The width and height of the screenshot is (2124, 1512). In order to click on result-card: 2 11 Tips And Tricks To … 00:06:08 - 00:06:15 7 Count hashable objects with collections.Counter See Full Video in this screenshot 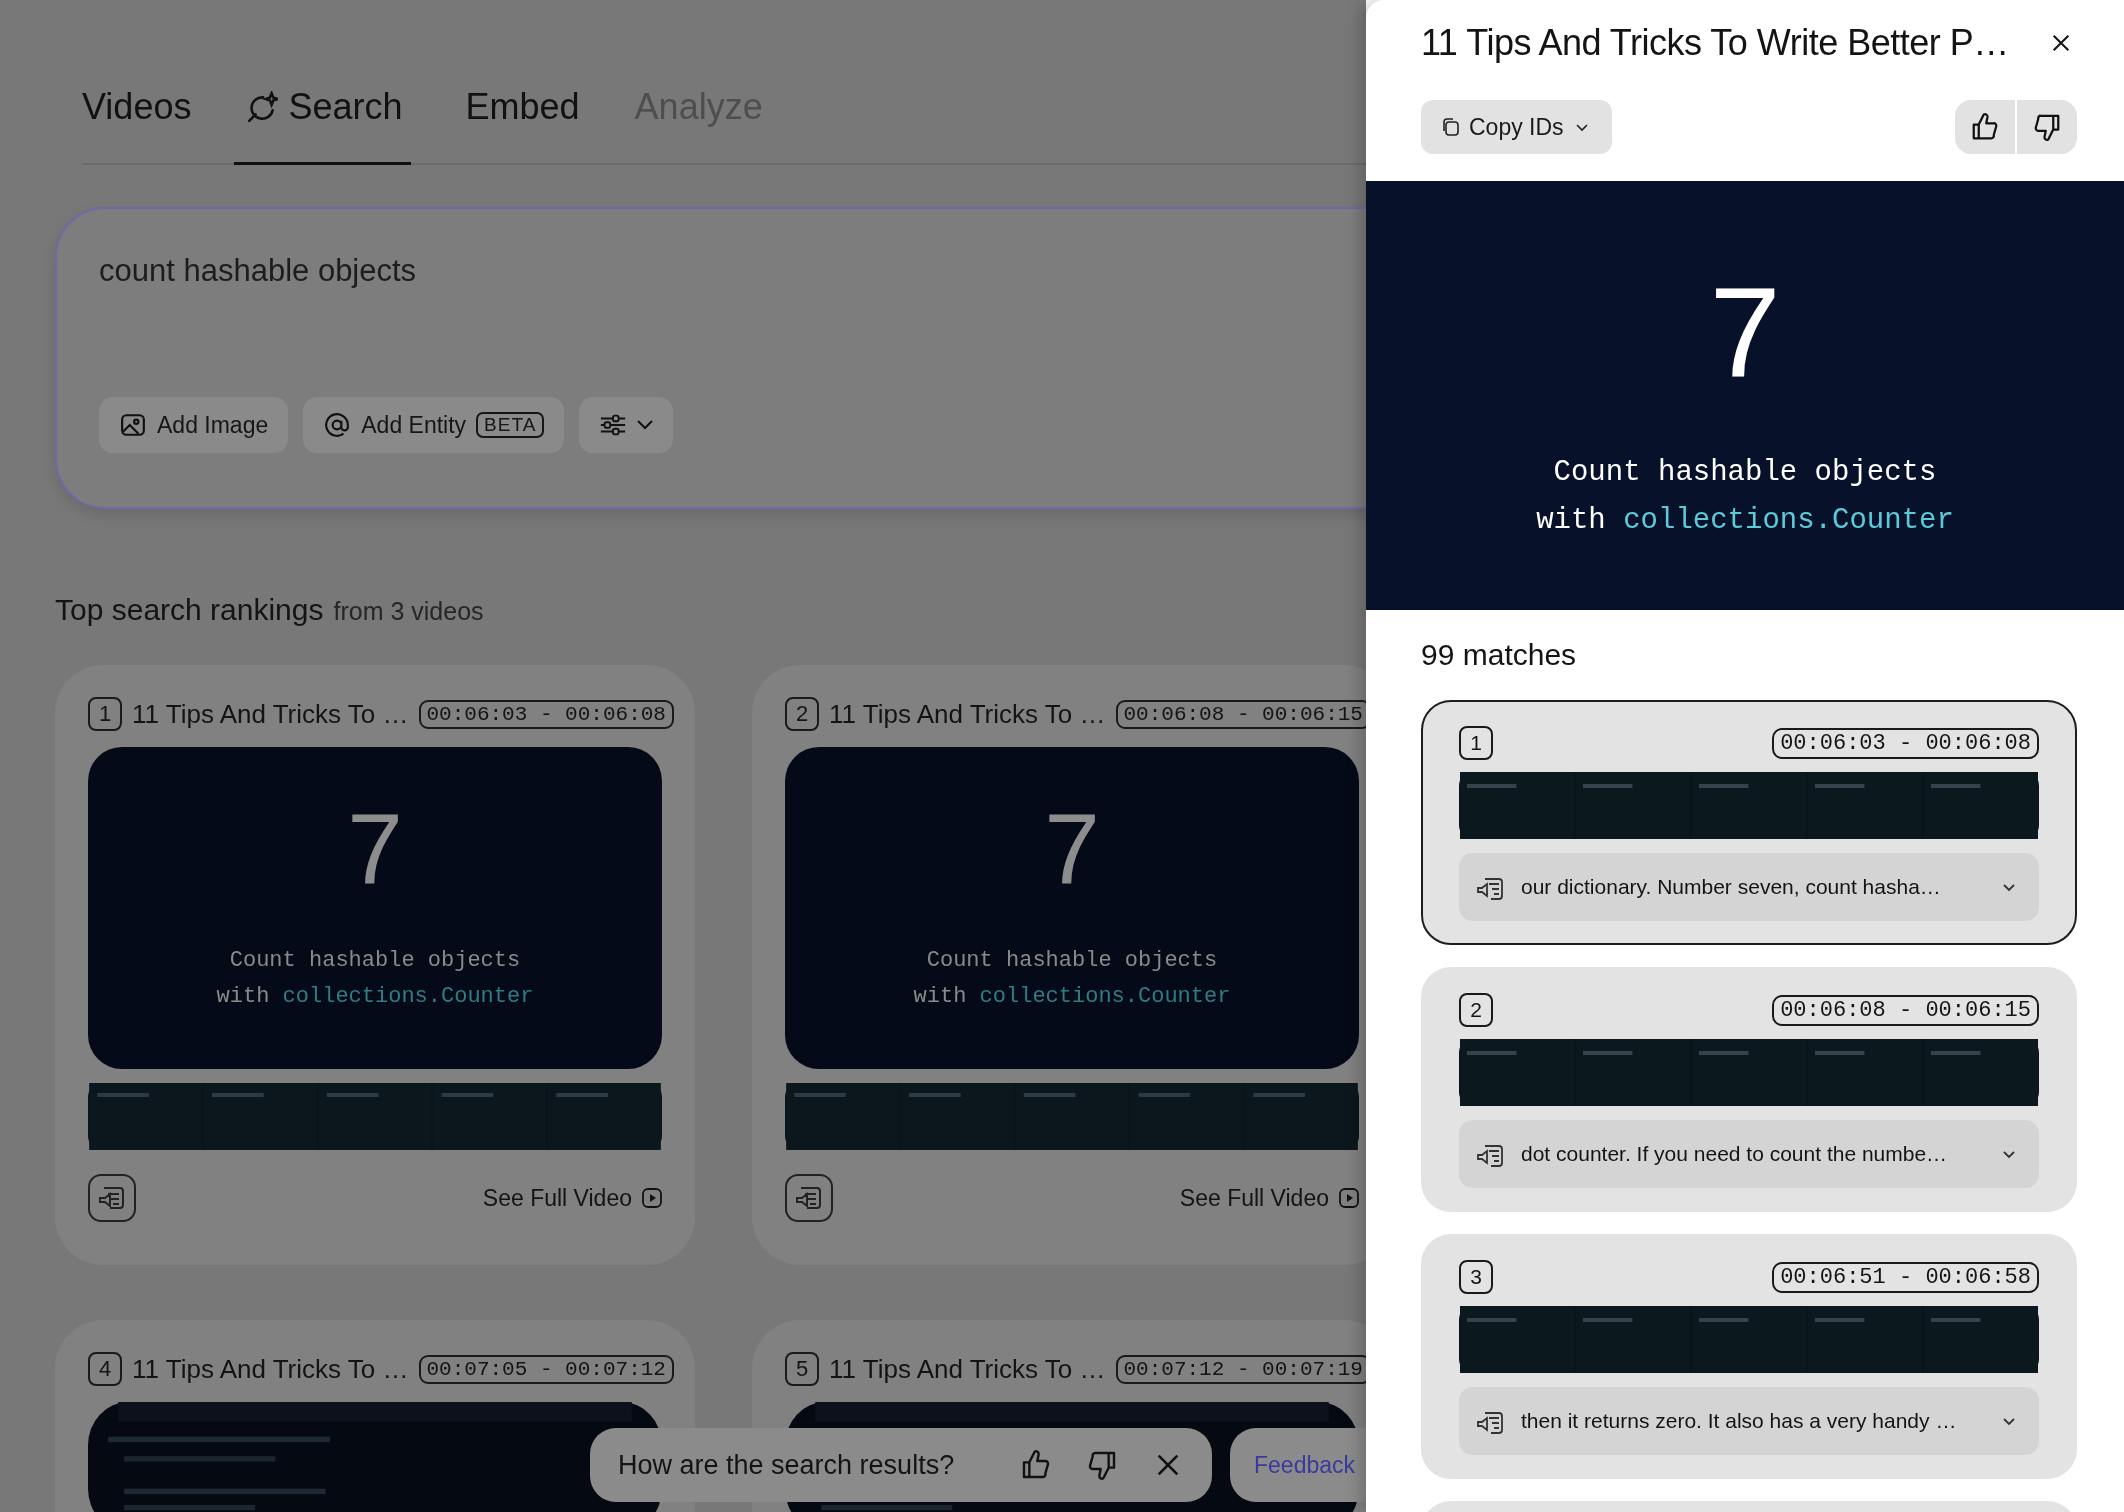, I will do `click(1059, 965)`.